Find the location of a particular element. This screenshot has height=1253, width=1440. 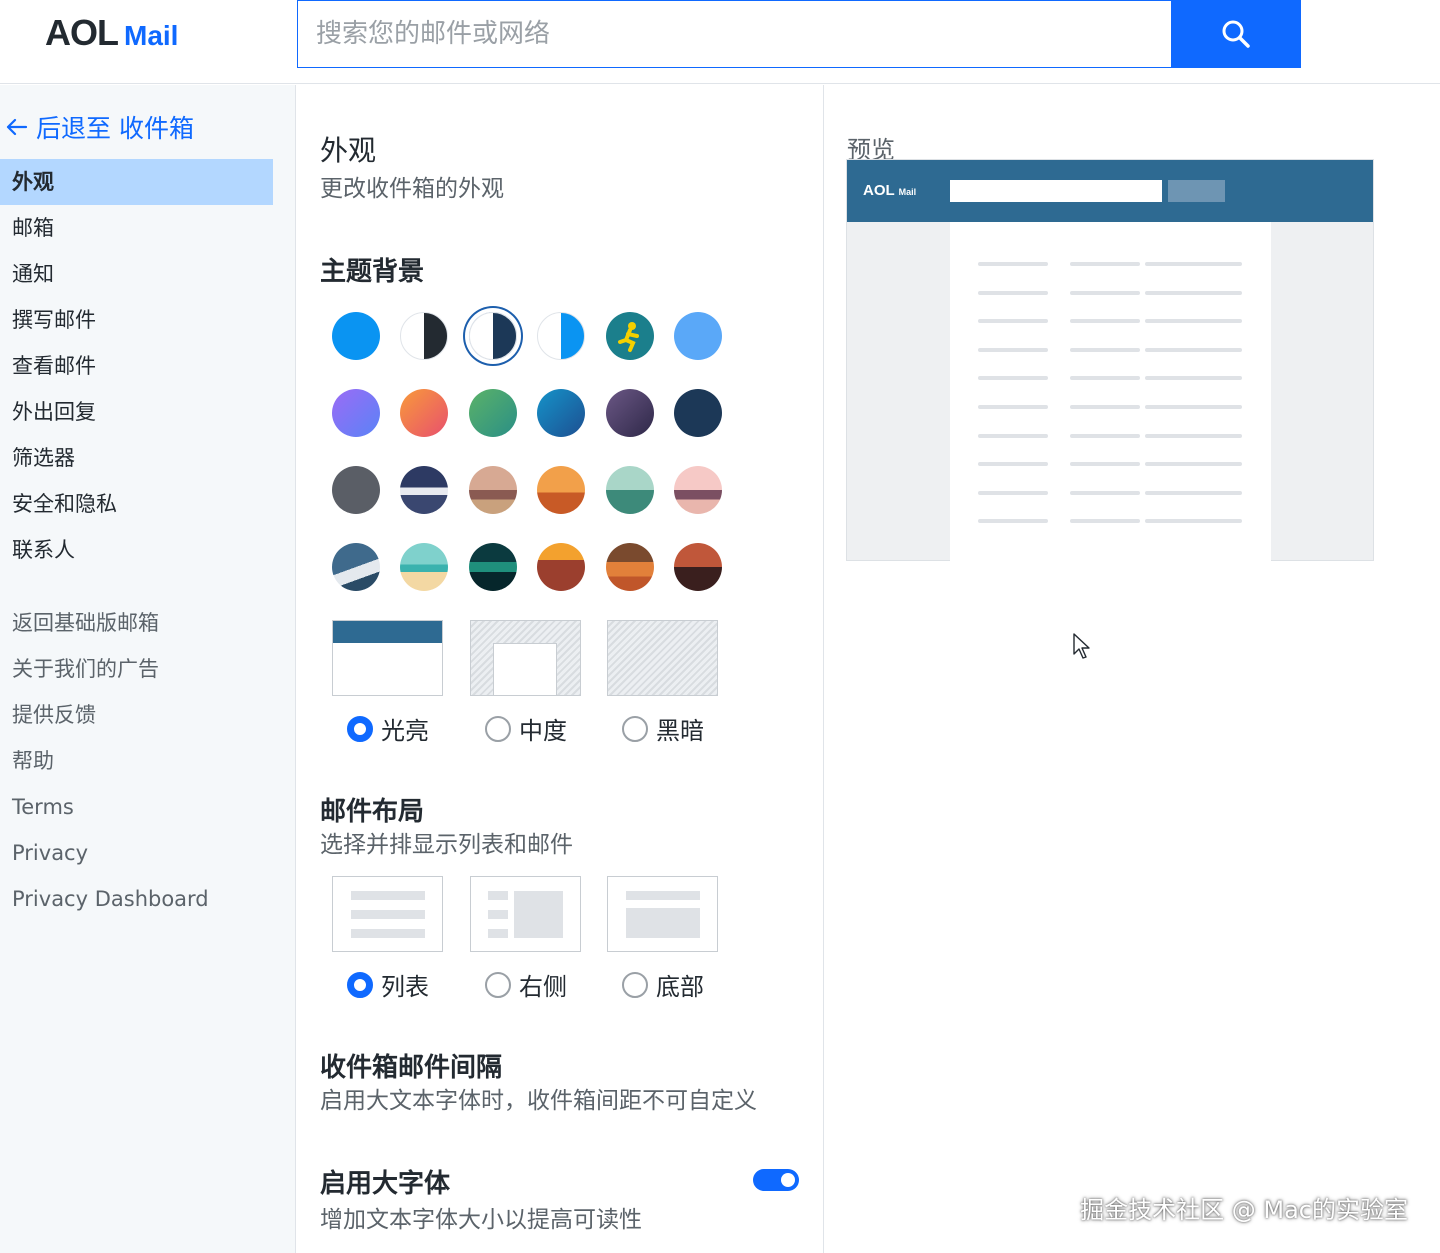

theme-swatch-aim is located at coordinates (630, 336).